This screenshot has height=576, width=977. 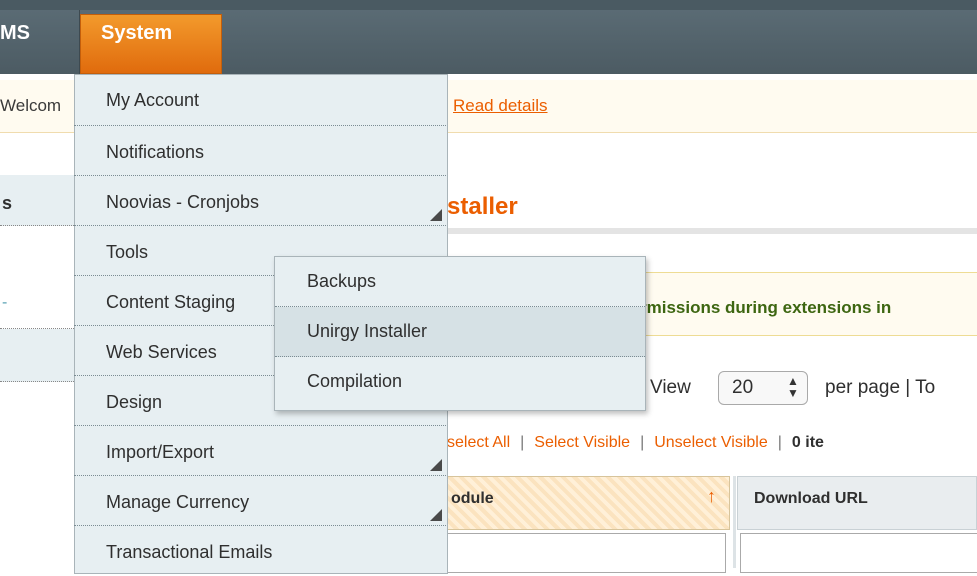 What do you see at coordinates (136, 33) in the screenshot?
I see `nav-item-system-label: System` at bounding box center [136, 33].